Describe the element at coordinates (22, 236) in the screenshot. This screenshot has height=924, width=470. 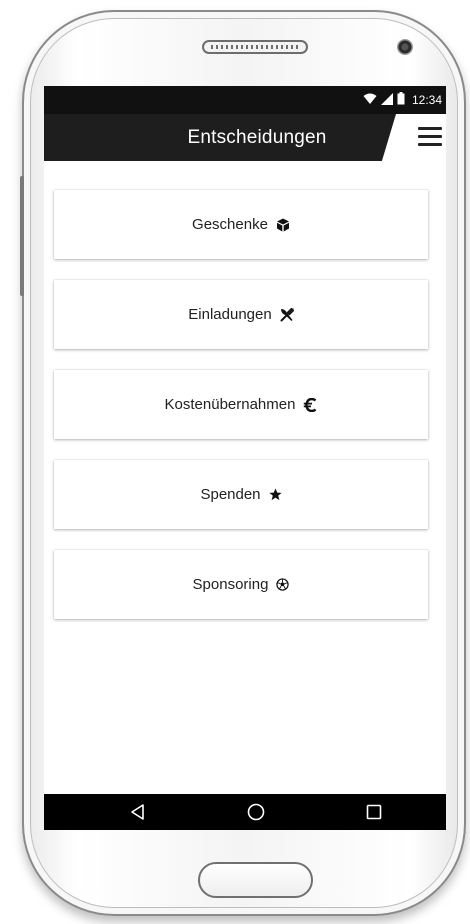
I see `phone-side-button` at that location.